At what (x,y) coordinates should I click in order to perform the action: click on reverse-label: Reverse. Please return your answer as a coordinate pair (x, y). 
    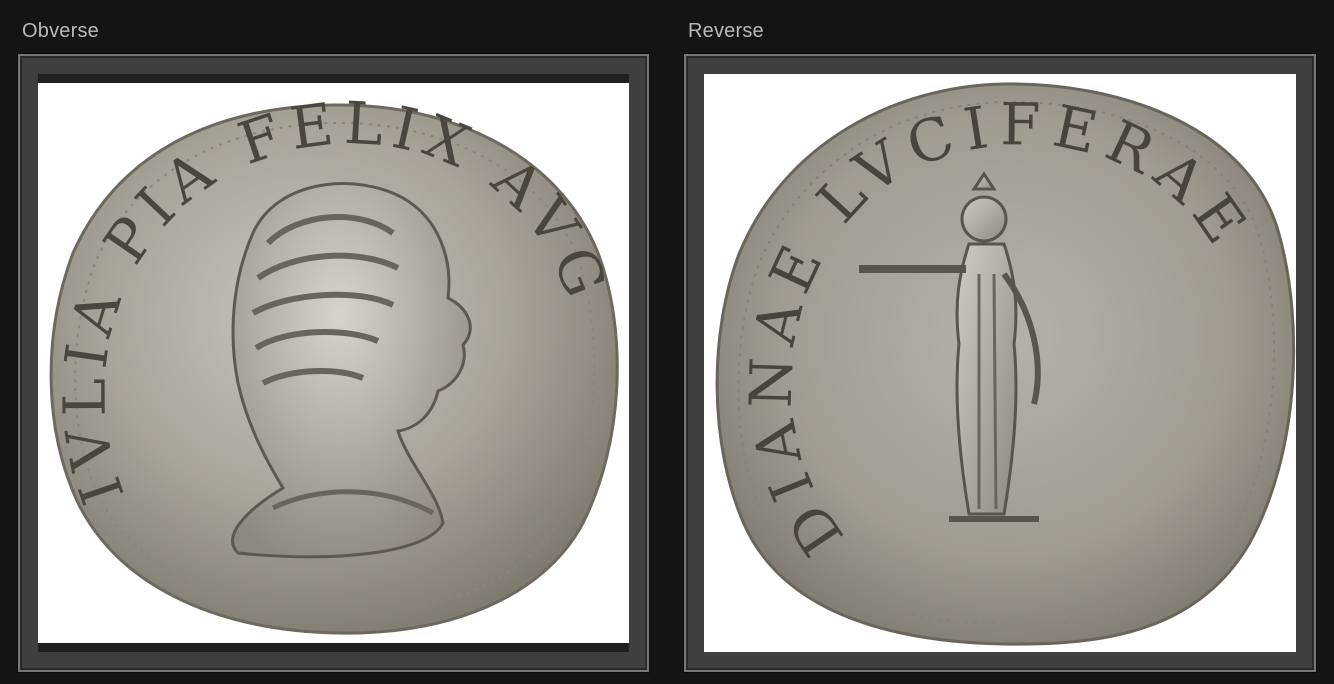
    Looking at the image, I should click on (726, 31).